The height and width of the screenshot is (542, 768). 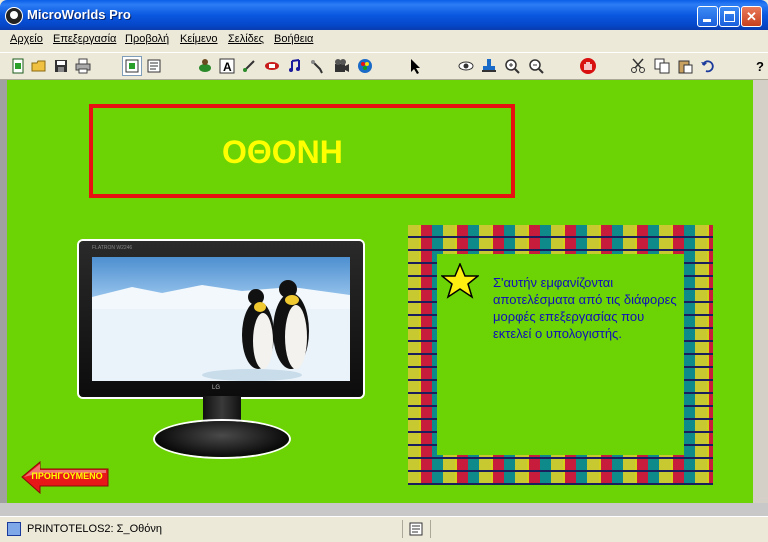 What do you see at coordinates (293, 39) in the screenshot?
I see `menu-help: Βοήθεια` at bounding box center [293, 39].